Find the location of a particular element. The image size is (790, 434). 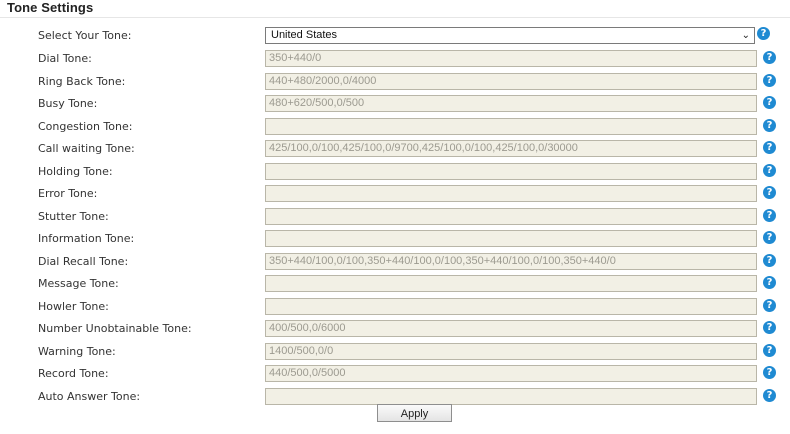

tone-input: 480+620/500,0/500 is located at coordinates (511, 103).